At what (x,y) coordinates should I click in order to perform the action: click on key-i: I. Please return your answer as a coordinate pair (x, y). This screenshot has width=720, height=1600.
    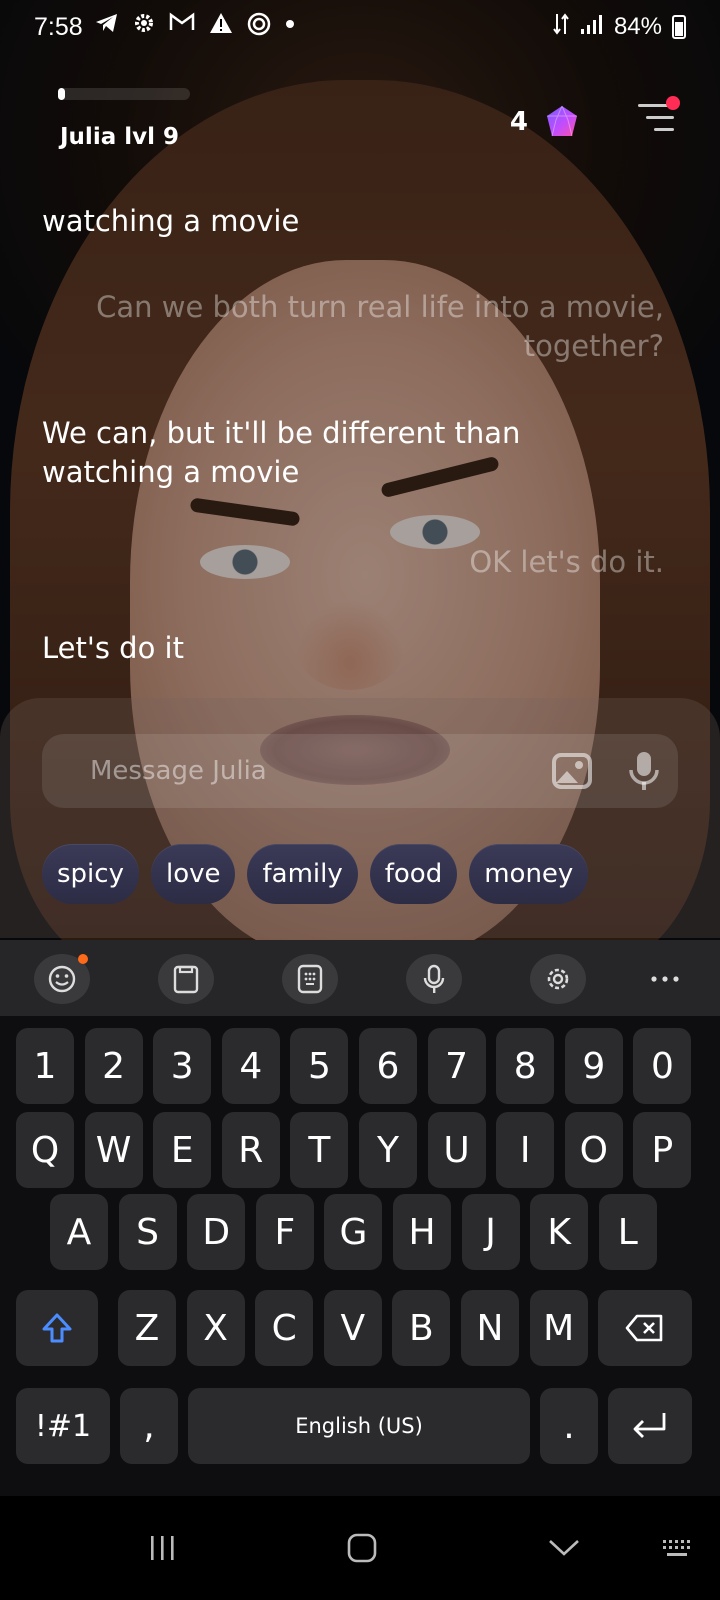
    Looking at the image, I should click on (525, 1150).